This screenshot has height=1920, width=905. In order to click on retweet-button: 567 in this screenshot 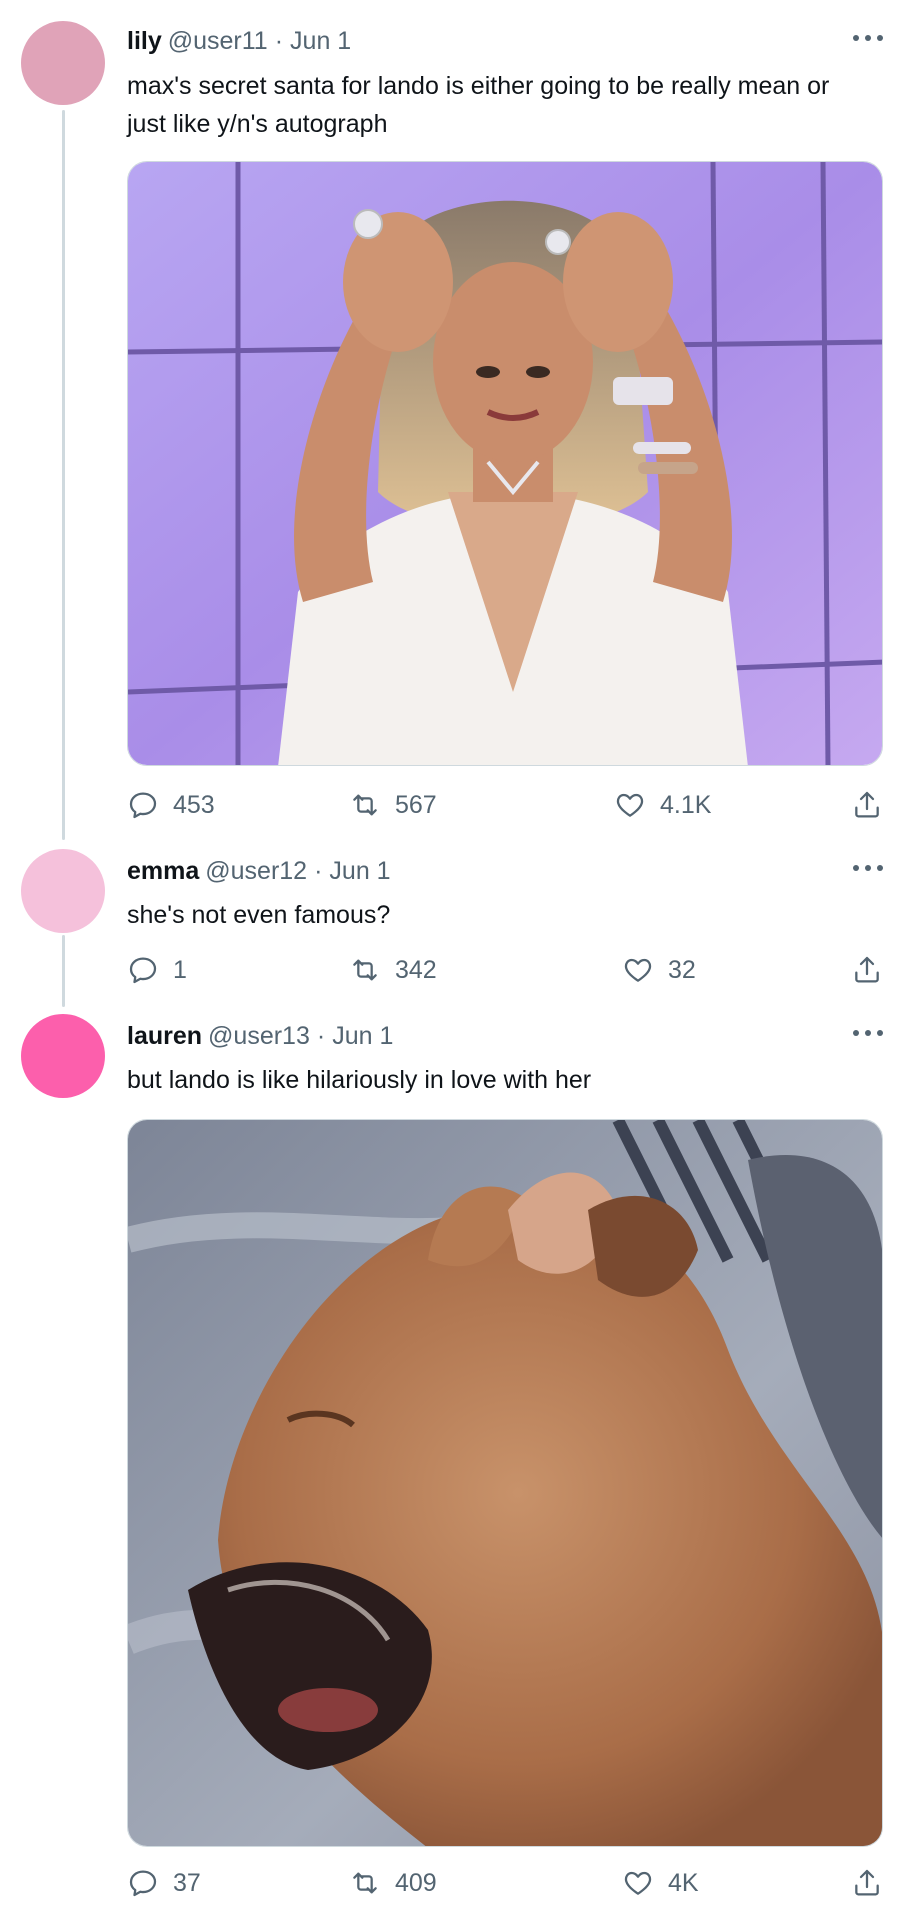, I will do `click(393, 805)`.